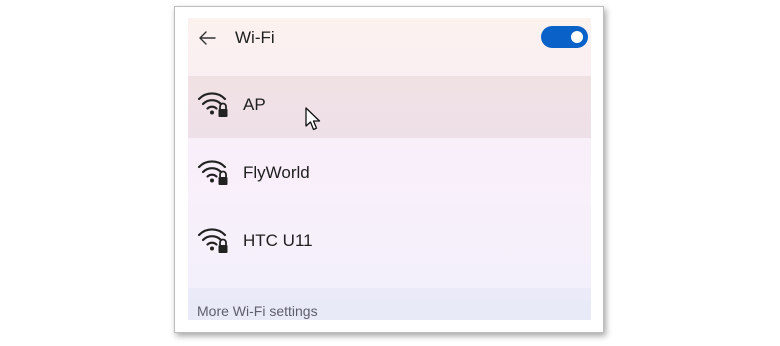  Describe the element at coordinates (254, 104) in the screenshot. I see `network-name: AP` at that location.